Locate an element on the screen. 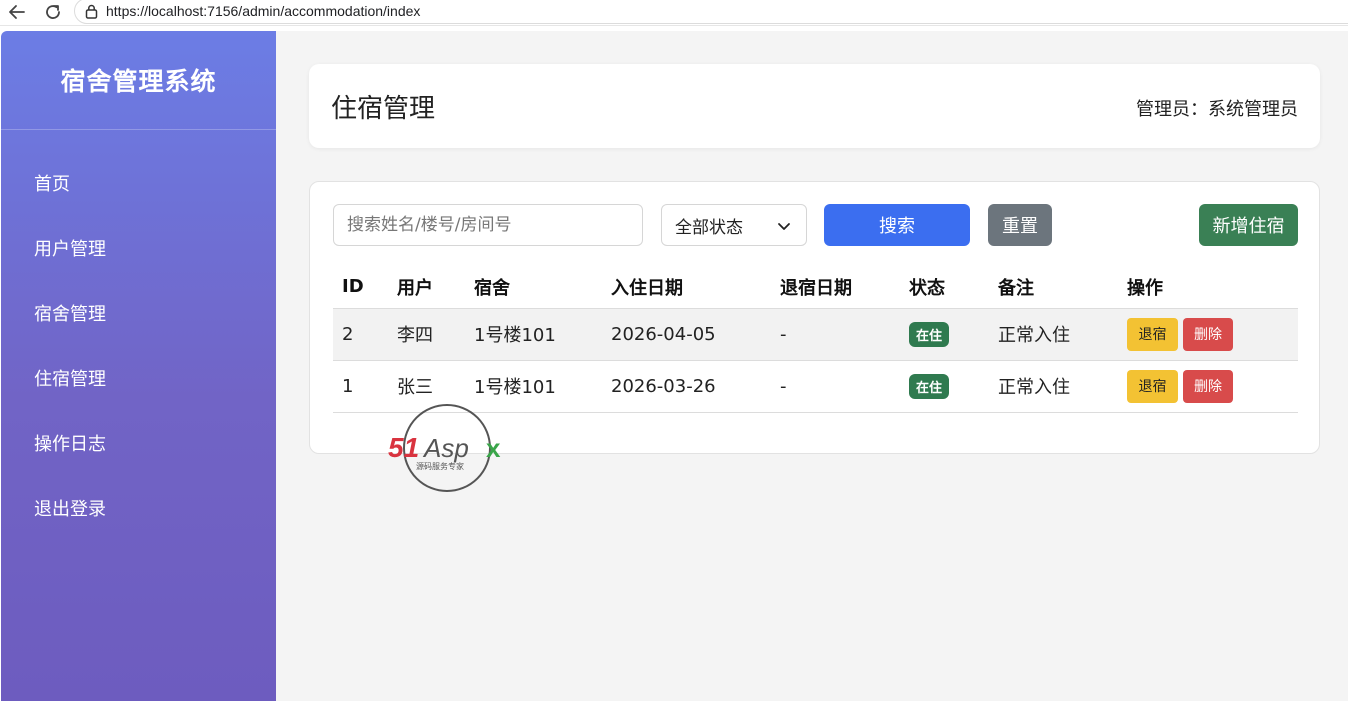 This screenshot has width=1348, height=701. sidebar-item-home: 首页 is located at coordinates (138, 182).